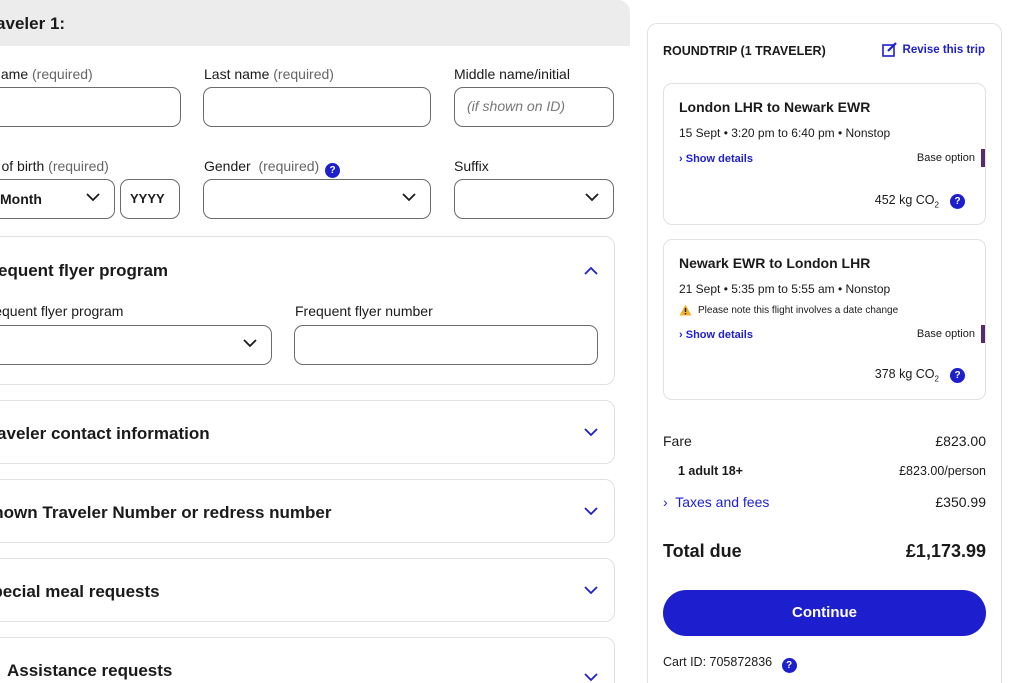 This screenshot has height=683, width=1024. I want to click on frequent-flyer-number-label: Frequent flyer number, so click(364, 311).